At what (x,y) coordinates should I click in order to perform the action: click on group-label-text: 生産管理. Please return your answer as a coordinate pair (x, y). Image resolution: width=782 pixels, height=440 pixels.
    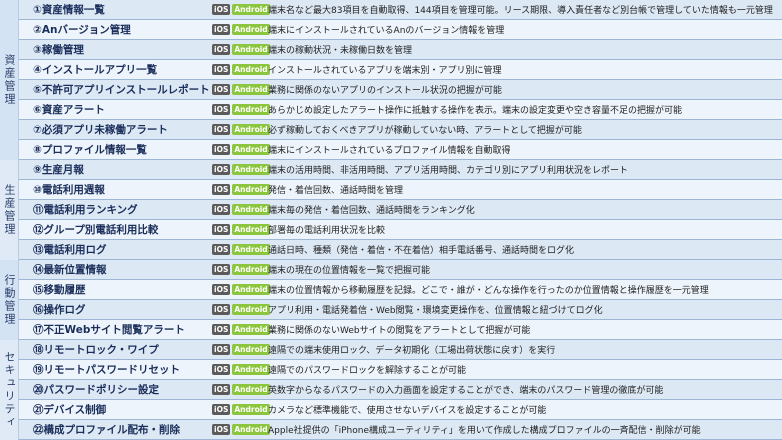
    Looking at the image, I should click on (9, 210).